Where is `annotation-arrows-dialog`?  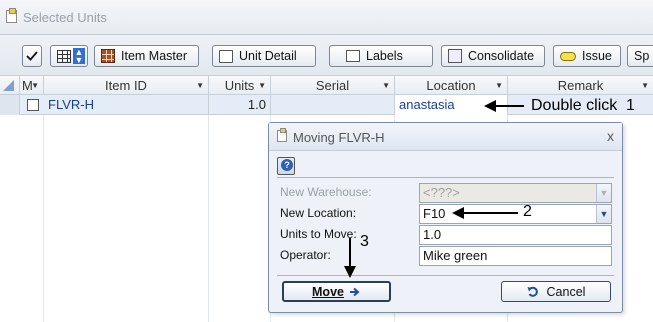
annotation-arrows-dialog is located at coordinates (431, 242).